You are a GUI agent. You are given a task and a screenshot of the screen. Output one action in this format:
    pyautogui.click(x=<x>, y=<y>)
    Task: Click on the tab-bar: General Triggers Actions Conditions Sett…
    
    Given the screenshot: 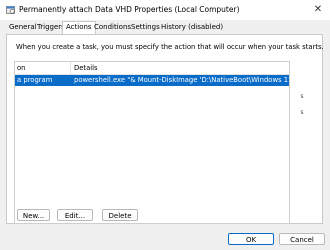 What is the action you would take?
    pyautogui.click(x=165, y=28)
    